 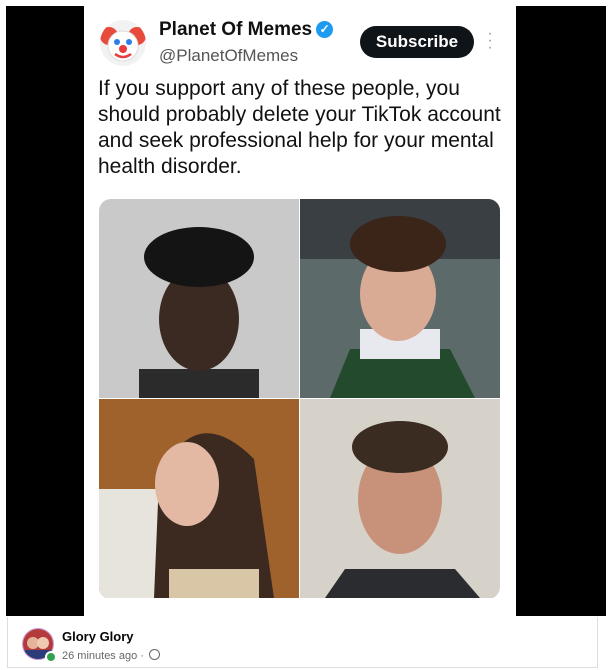 What do you see at coordinates (228, 56) in the screenshot?
I see `author-handle: @PlanetOfMemes` at bounding box center [228, 56].